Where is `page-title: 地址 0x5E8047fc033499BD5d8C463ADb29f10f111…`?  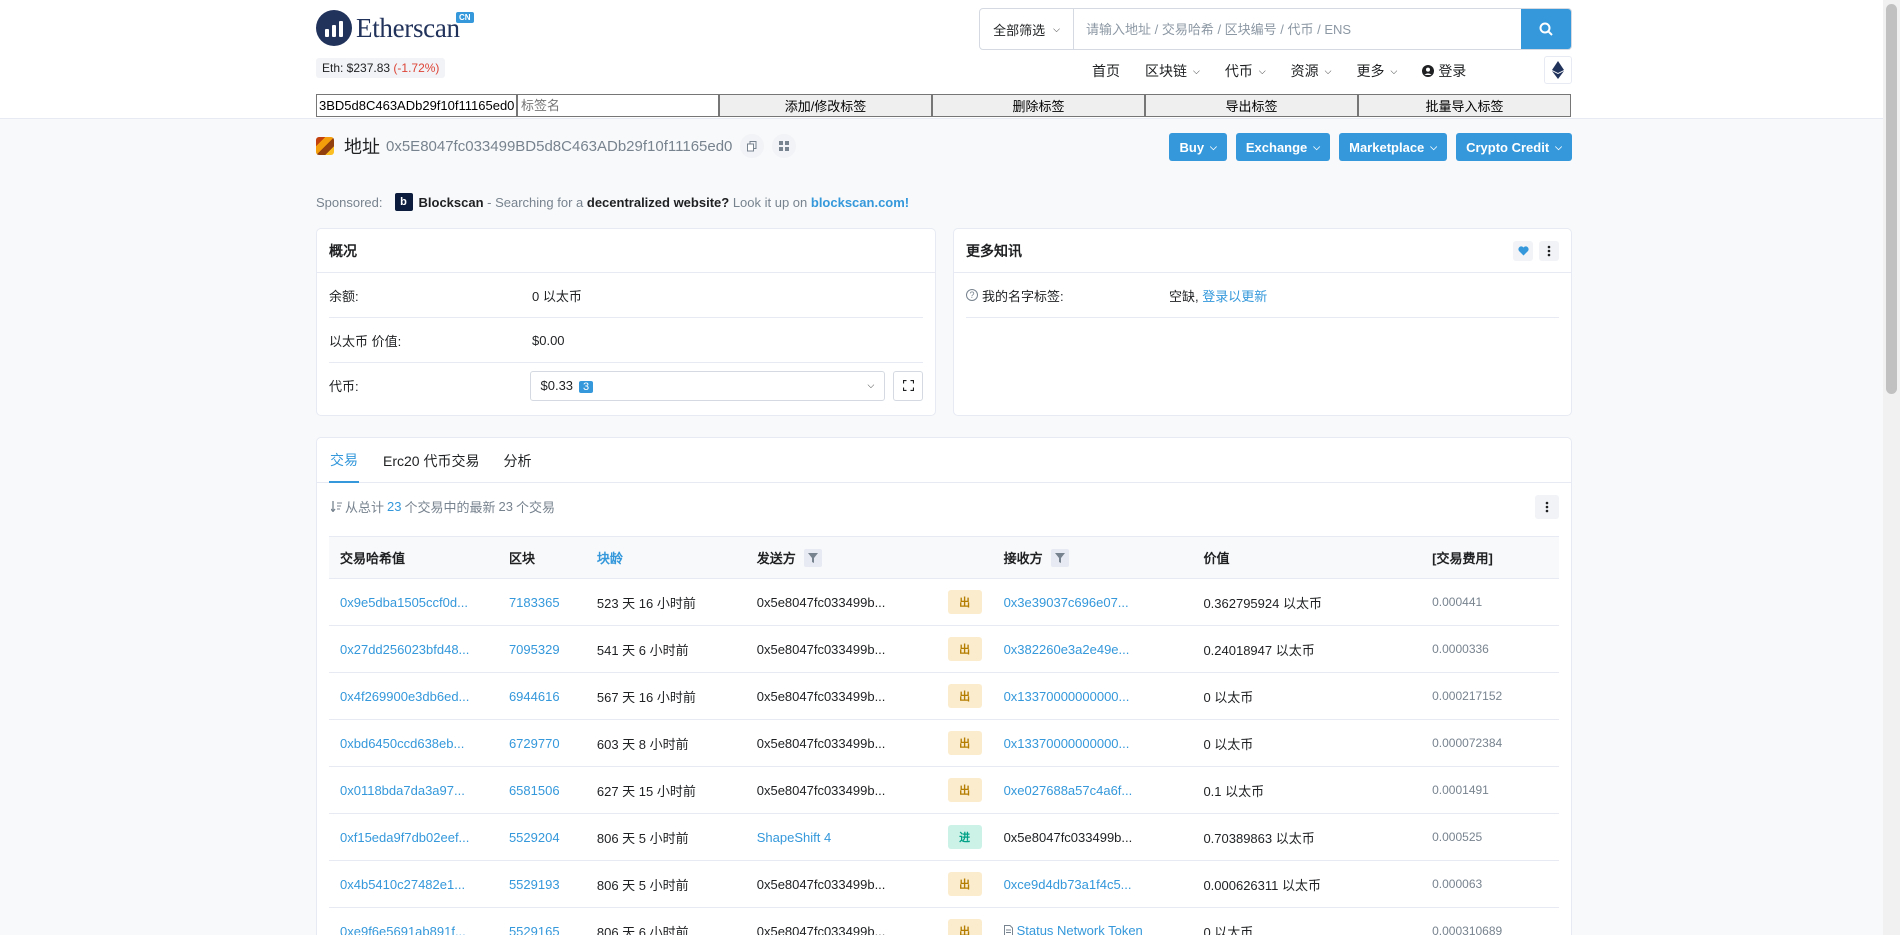
page-title: 地址 0x5E8047fc033499BD5d8C463ADb29f10f111… is located at coordinates (556, 146).